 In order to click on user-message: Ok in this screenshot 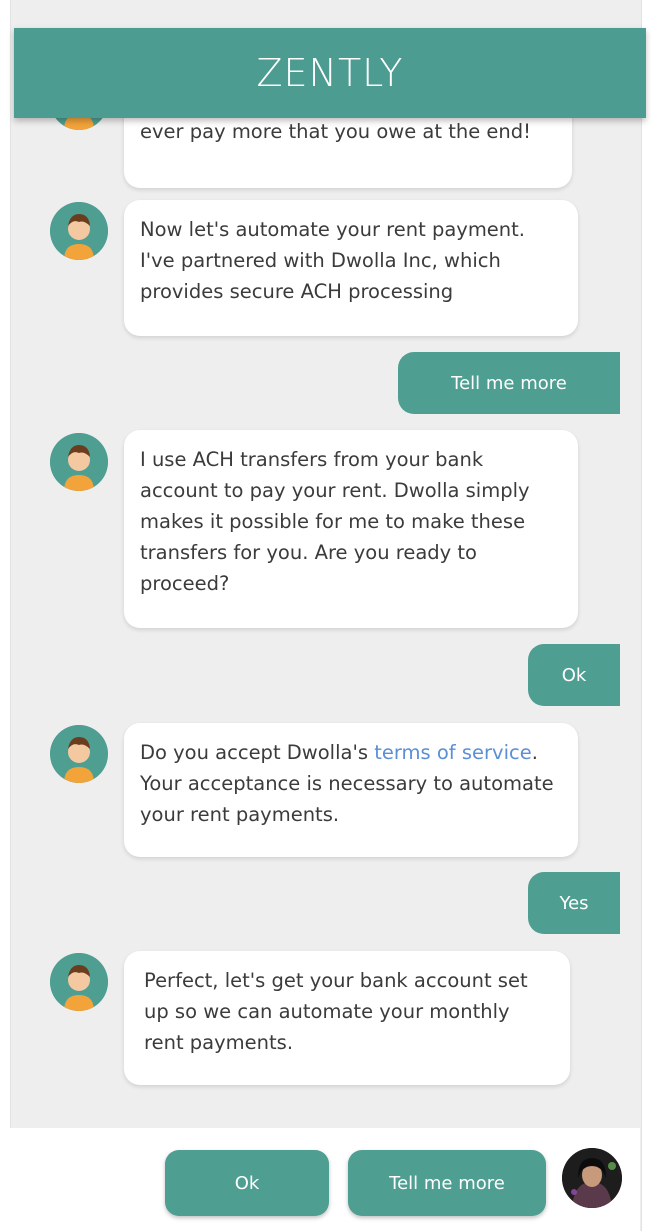, I will do `click(574, 675)`.